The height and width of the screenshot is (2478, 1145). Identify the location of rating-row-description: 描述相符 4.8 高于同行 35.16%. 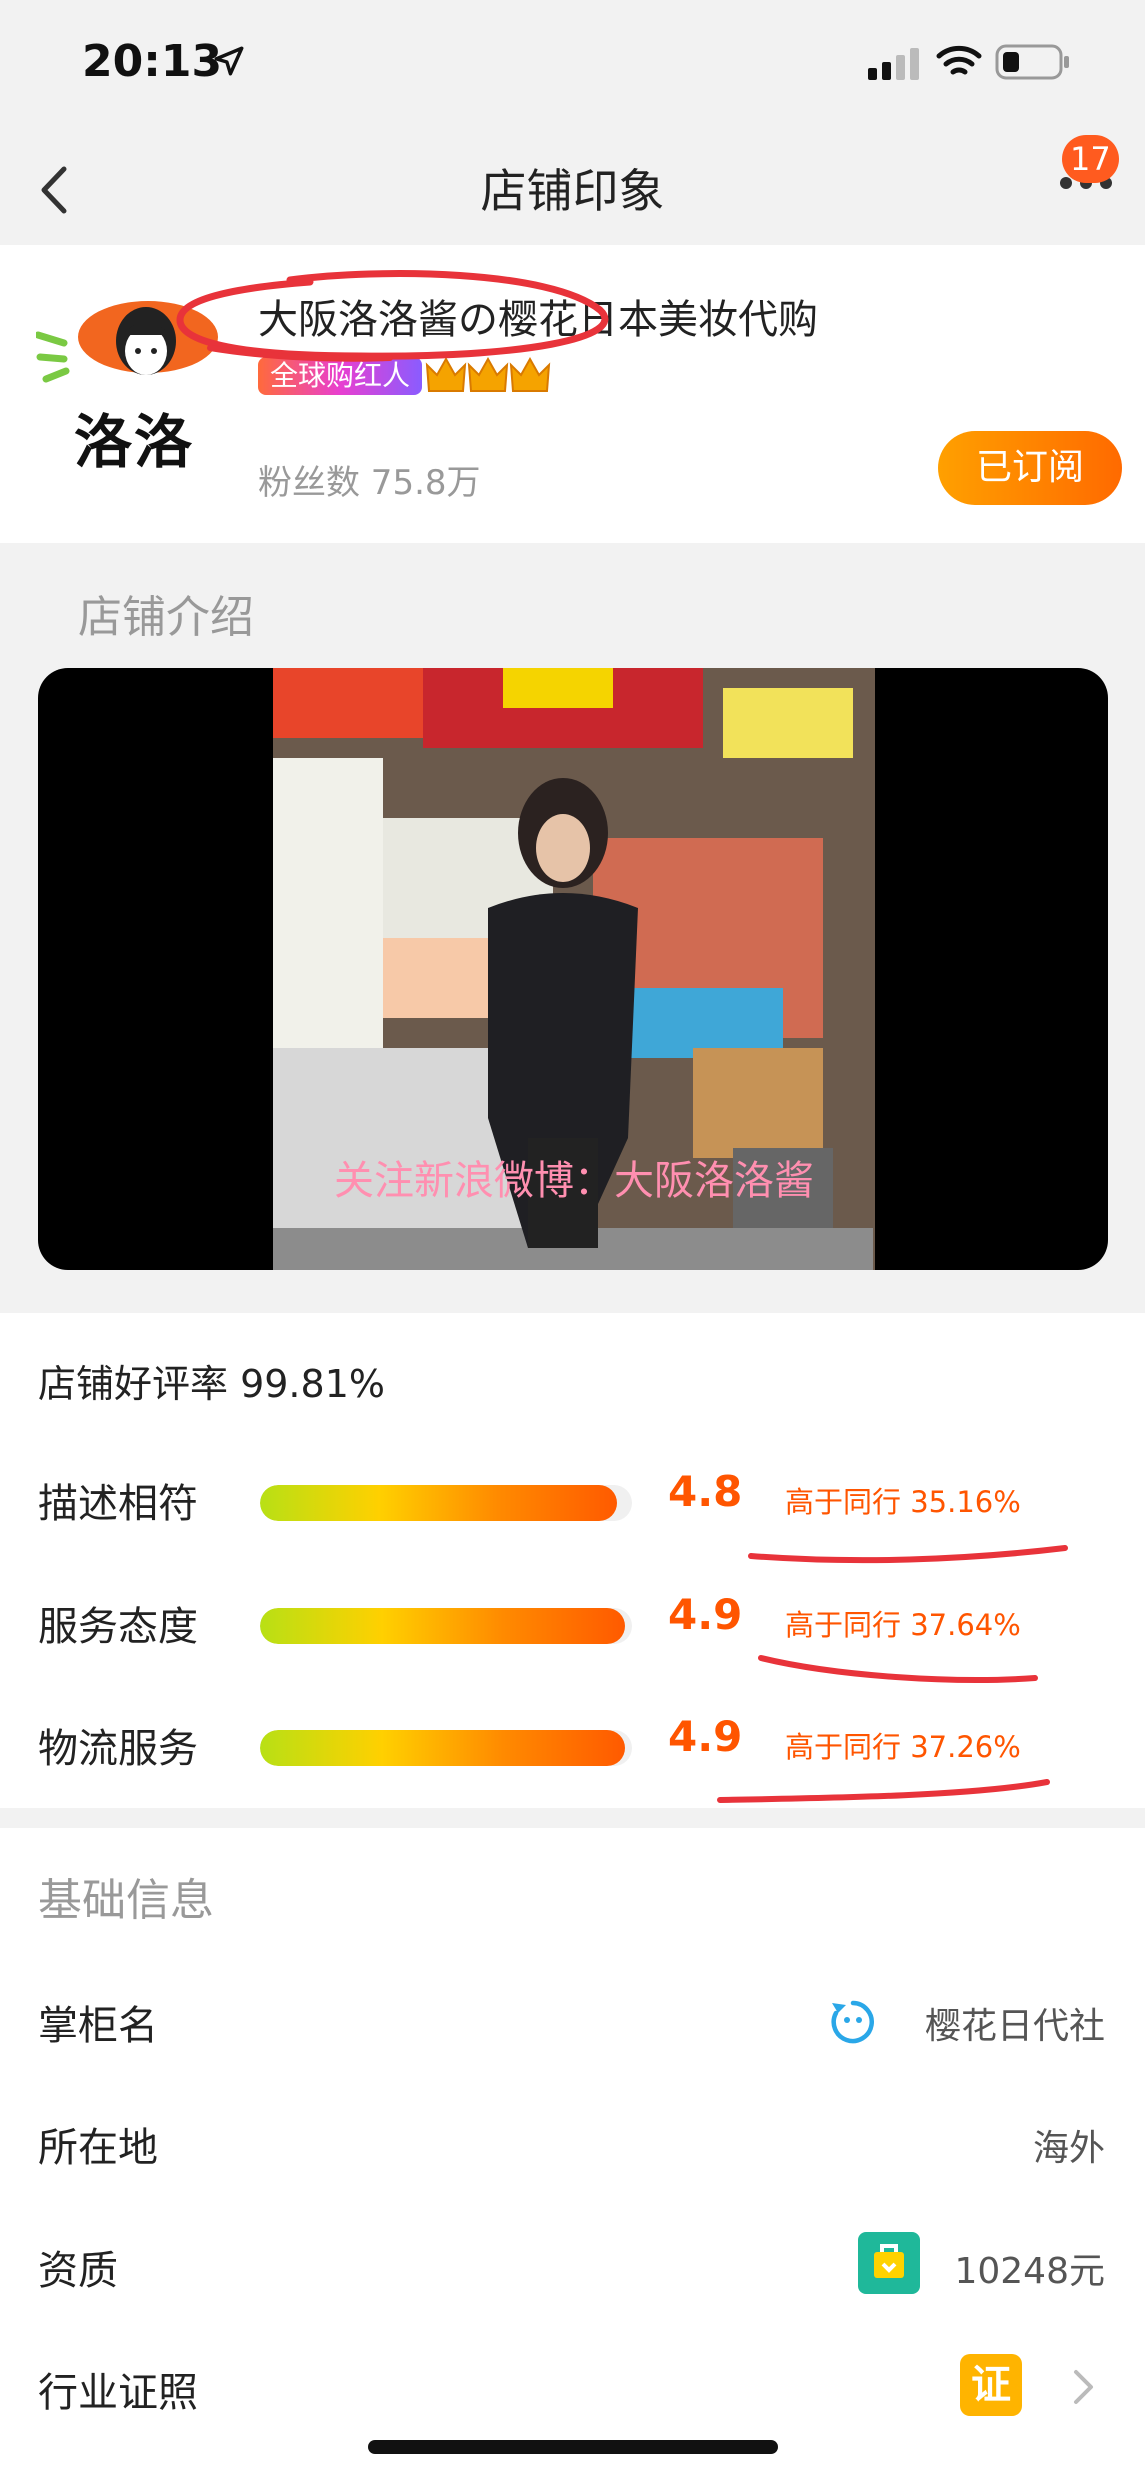
(572, 1498).